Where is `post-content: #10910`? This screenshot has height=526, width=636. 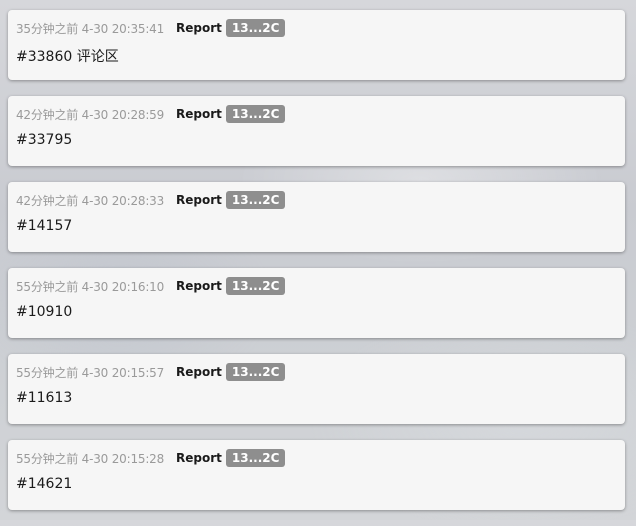
post-content: #10910 is located at coordinates (44, 312).